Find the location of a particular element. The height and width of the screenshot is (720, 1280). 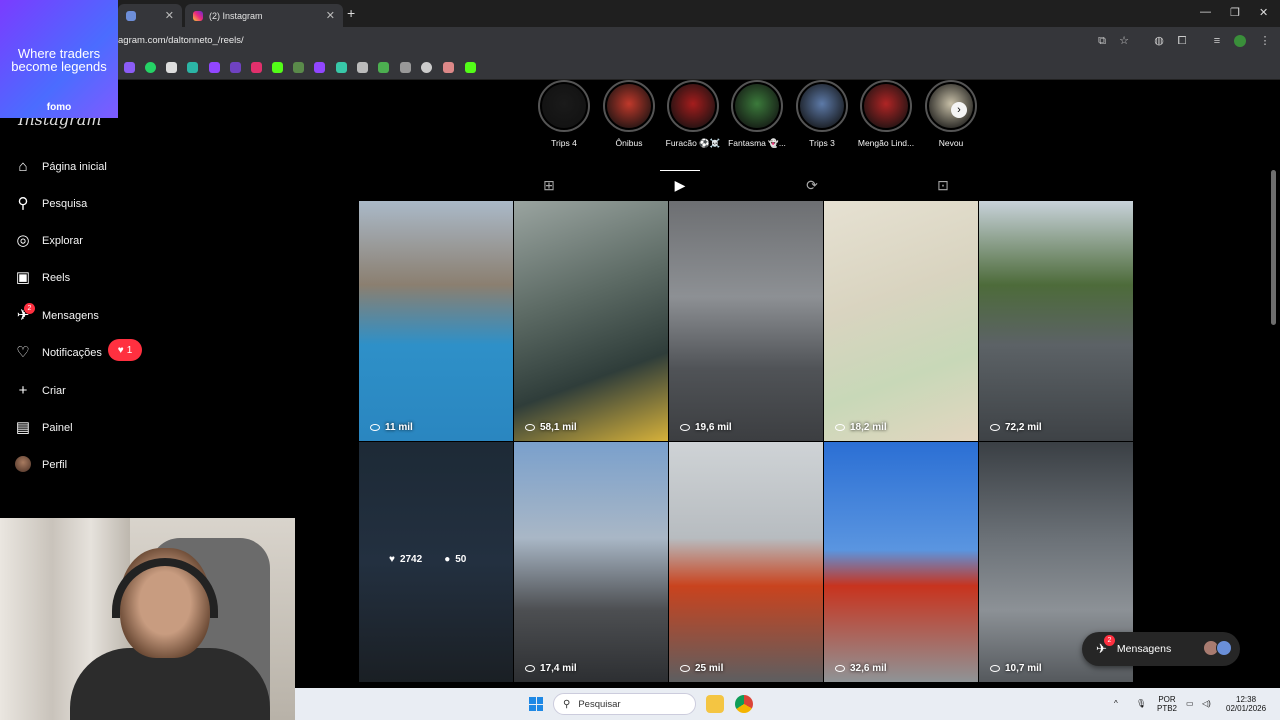

tagged-icon: ⊡ is located at coordinates (943, 184).